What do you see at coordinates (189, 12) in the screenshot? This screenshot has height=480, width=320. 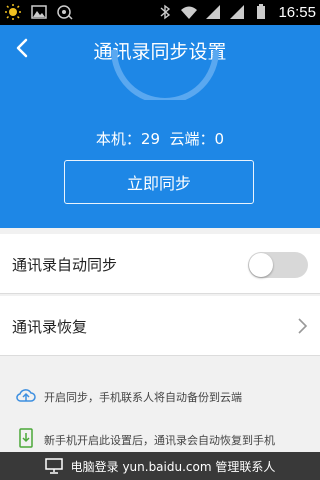 I see `wifi-icon` at bounding box center [189, 12].